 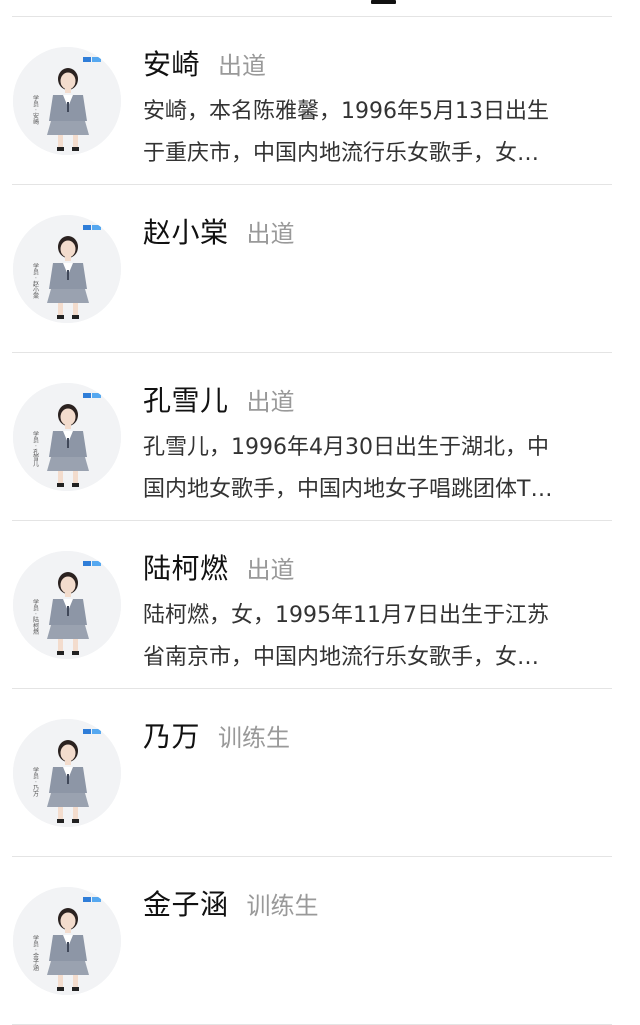 I want to click on trainee-name: 金子涵, so click(x=186, y=903).